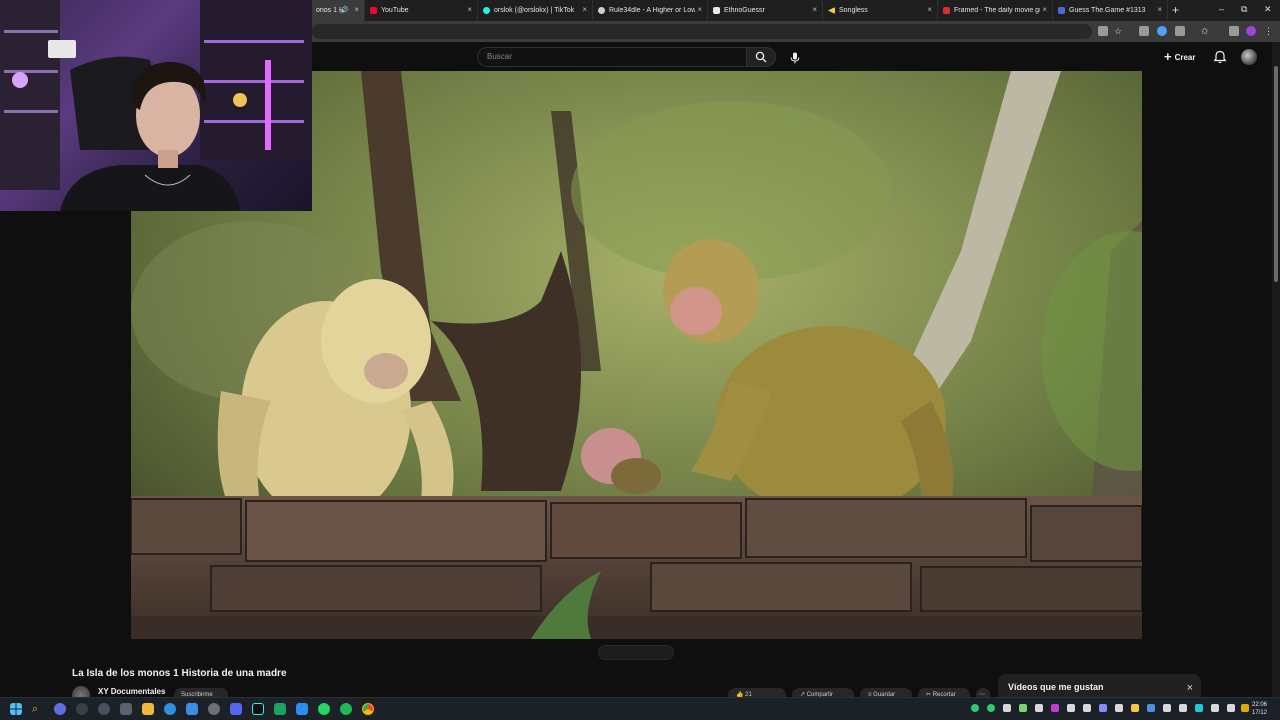 The width and height of the screenshot is (1280, 720). Describe the element at coordinates (1144, 31) in the screenshot. I see `extension-glasses-icon` at that location.